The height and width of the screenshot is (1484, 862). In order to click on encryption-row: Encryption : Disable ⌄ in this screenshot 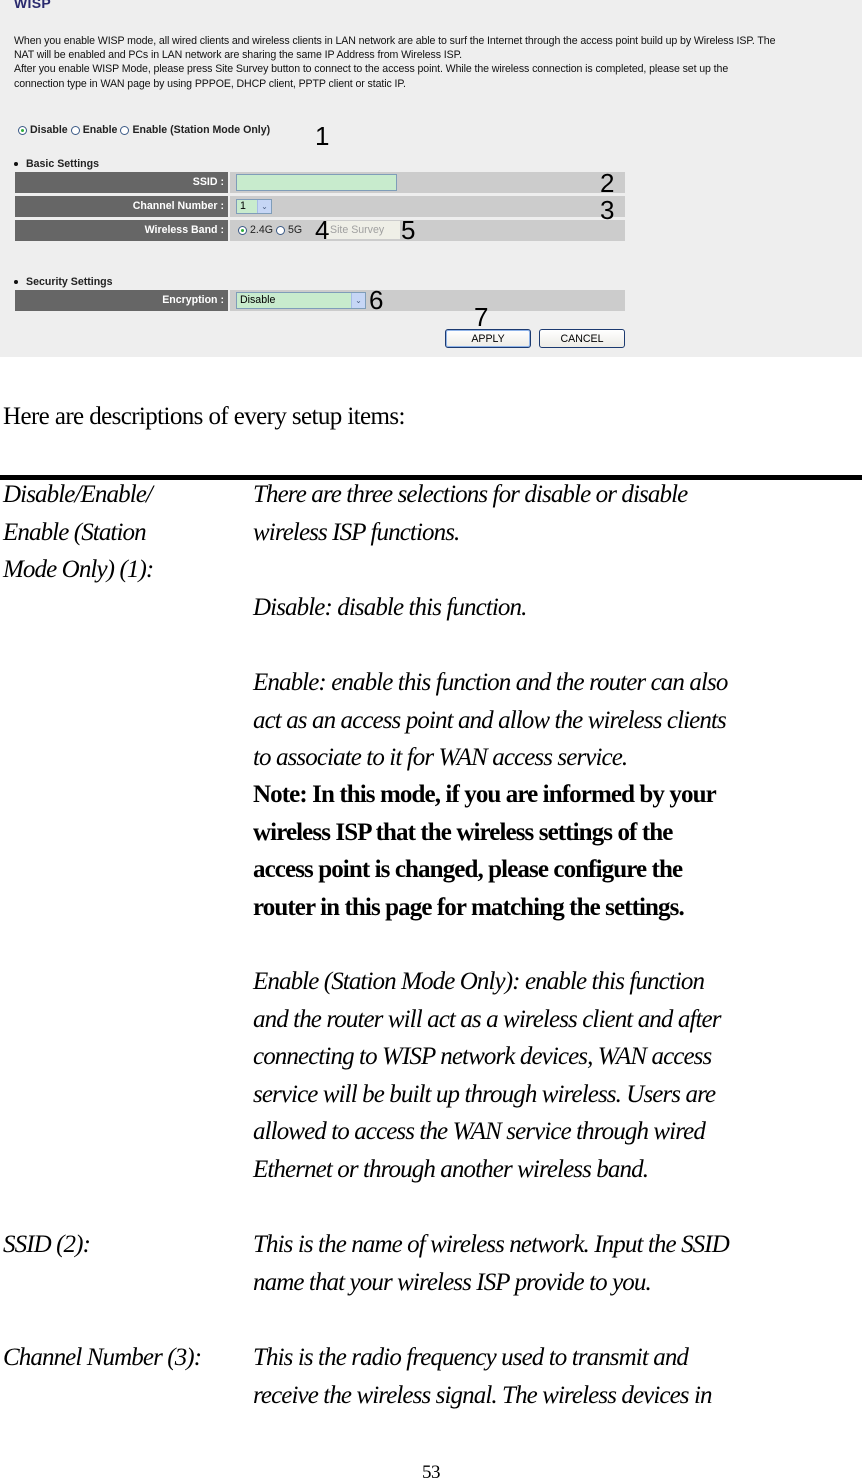, I will do `click(320, 300)`.